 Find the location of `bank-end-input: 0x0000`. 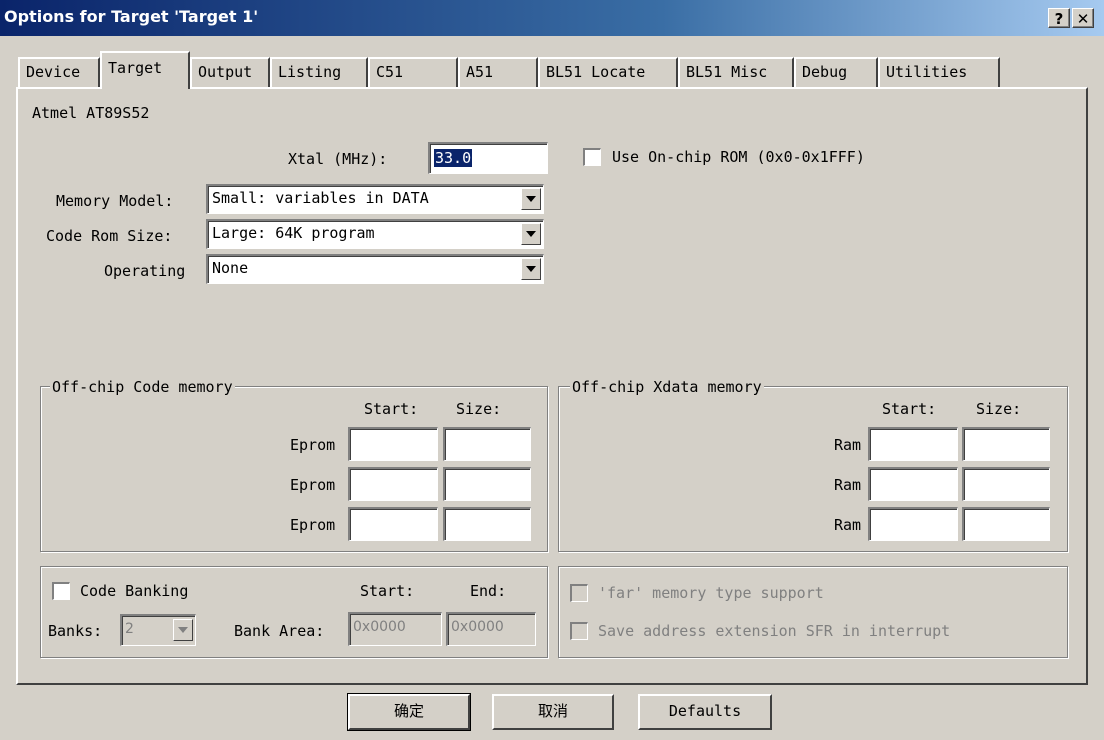

bank-end-input: 0x0000 is located at coordinates (491, 629).